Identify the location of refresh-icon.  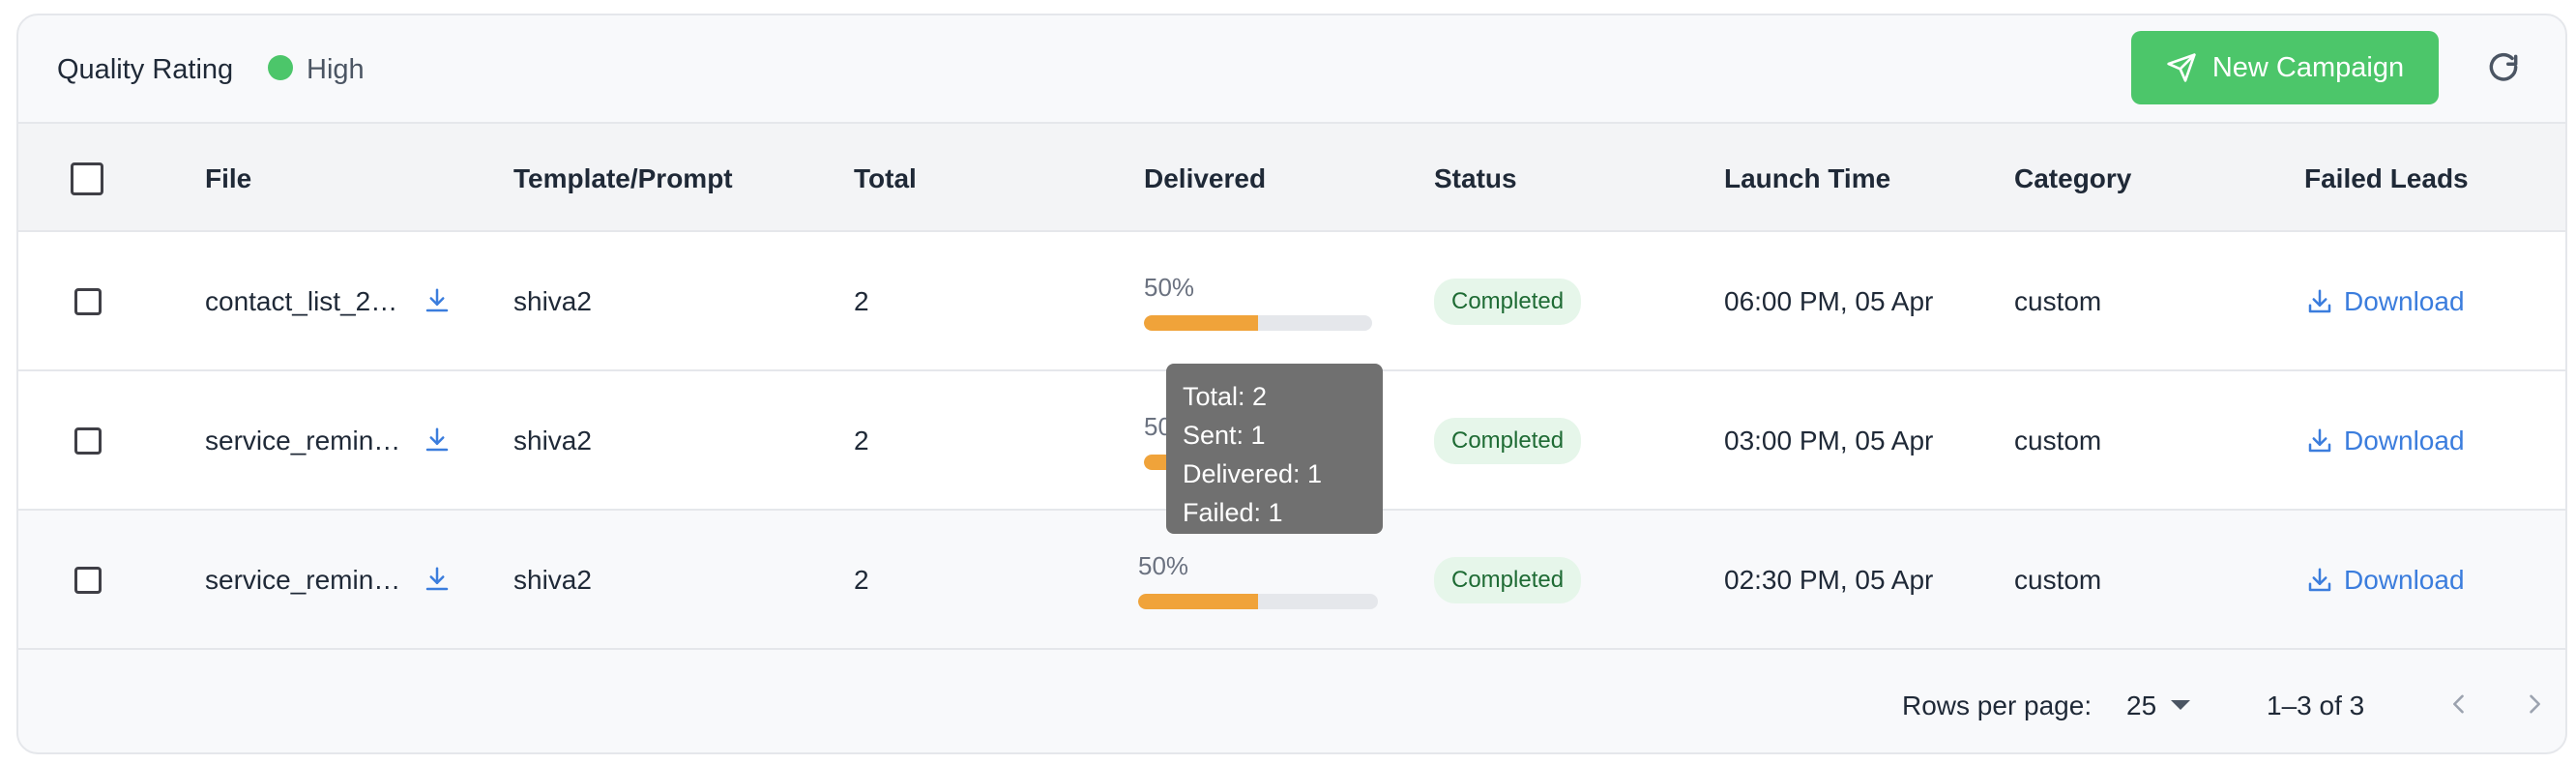
(2503, 66).